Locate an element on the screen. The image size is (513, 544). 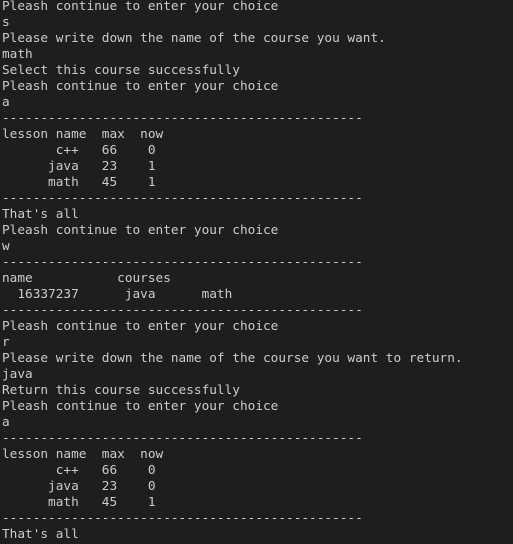
terminal-line: 16337237 java math is located at coordinates (117, 294).